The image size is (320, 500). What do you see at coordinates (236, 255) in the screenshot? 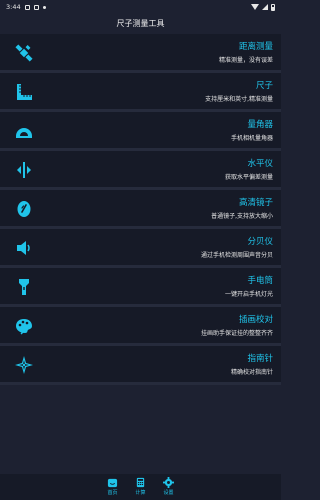
I see `item-desc: 通过手机检测周围声音分贝` at bounding box center [236, 255].